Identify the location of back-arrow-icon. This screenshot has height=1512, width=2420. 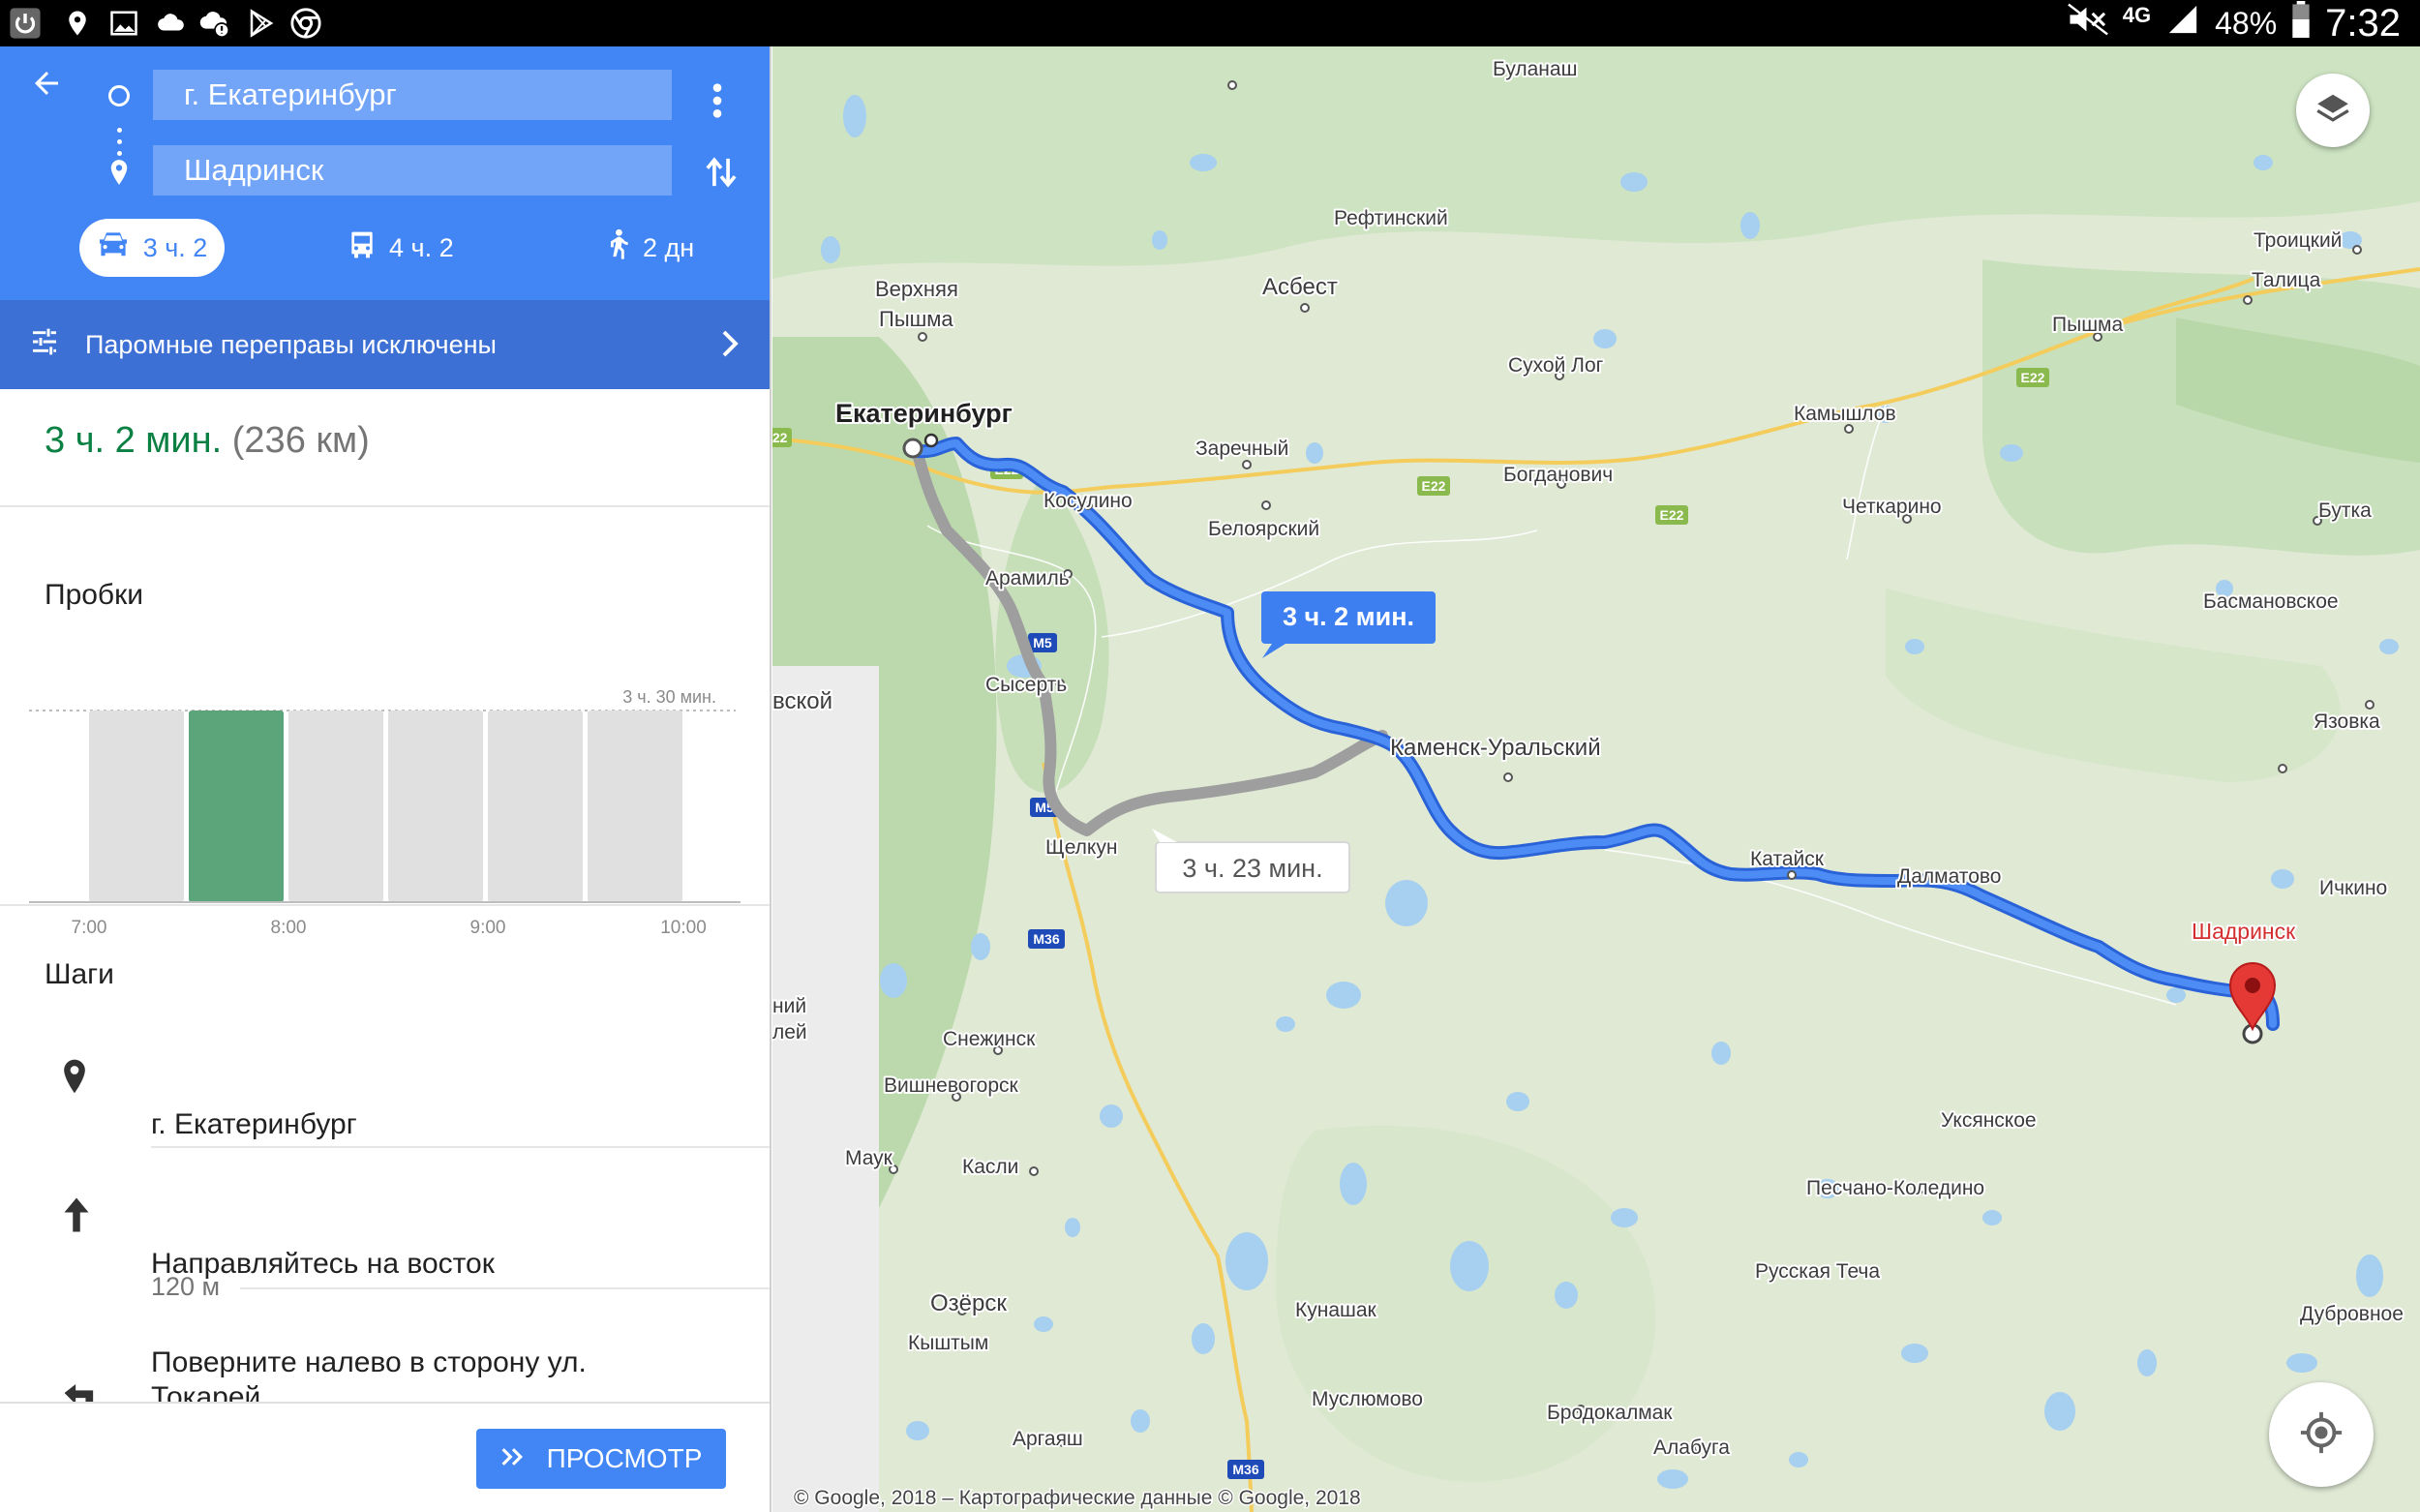
(50, 87).